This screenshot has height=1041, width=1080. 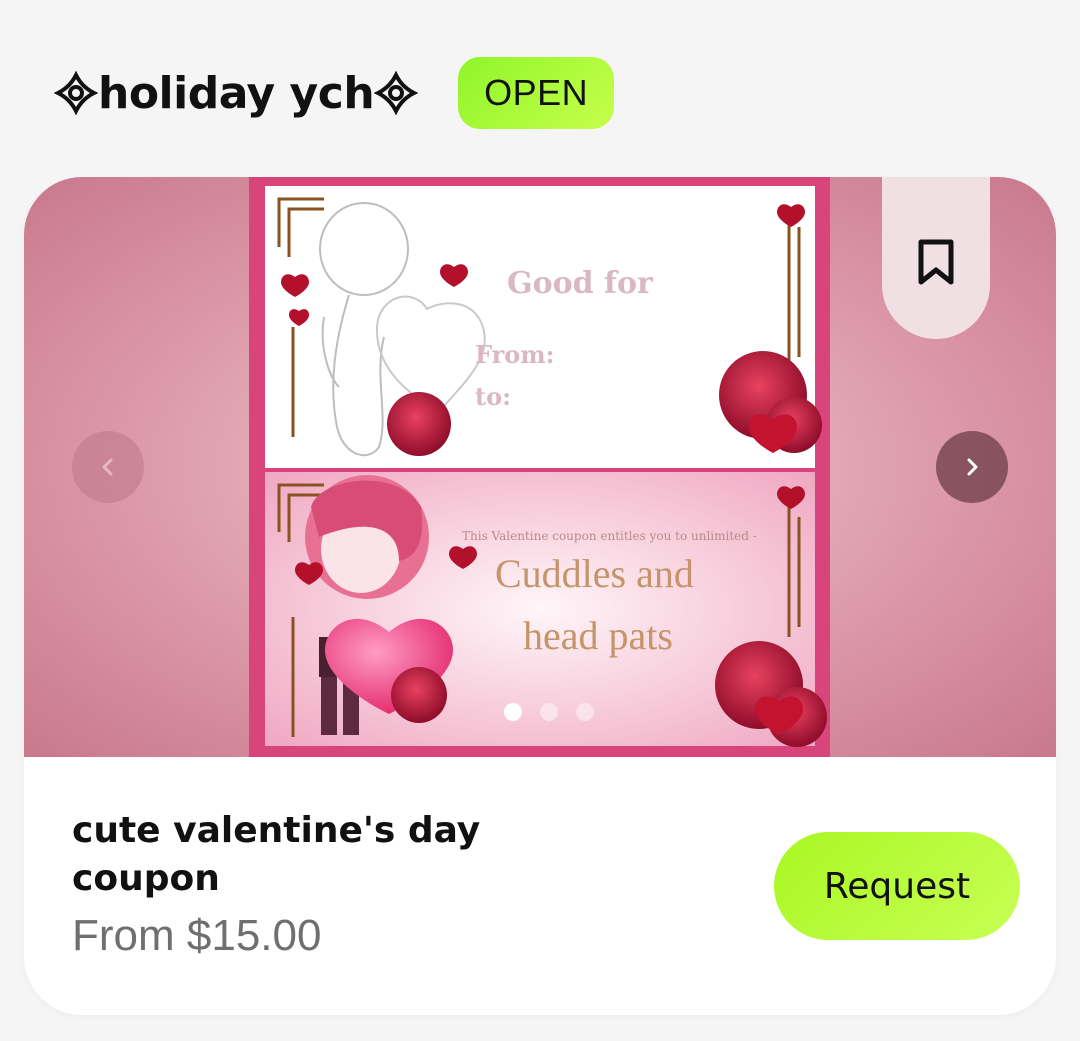 I want to click on pagination-dot-active, so click(x=513, y=712).